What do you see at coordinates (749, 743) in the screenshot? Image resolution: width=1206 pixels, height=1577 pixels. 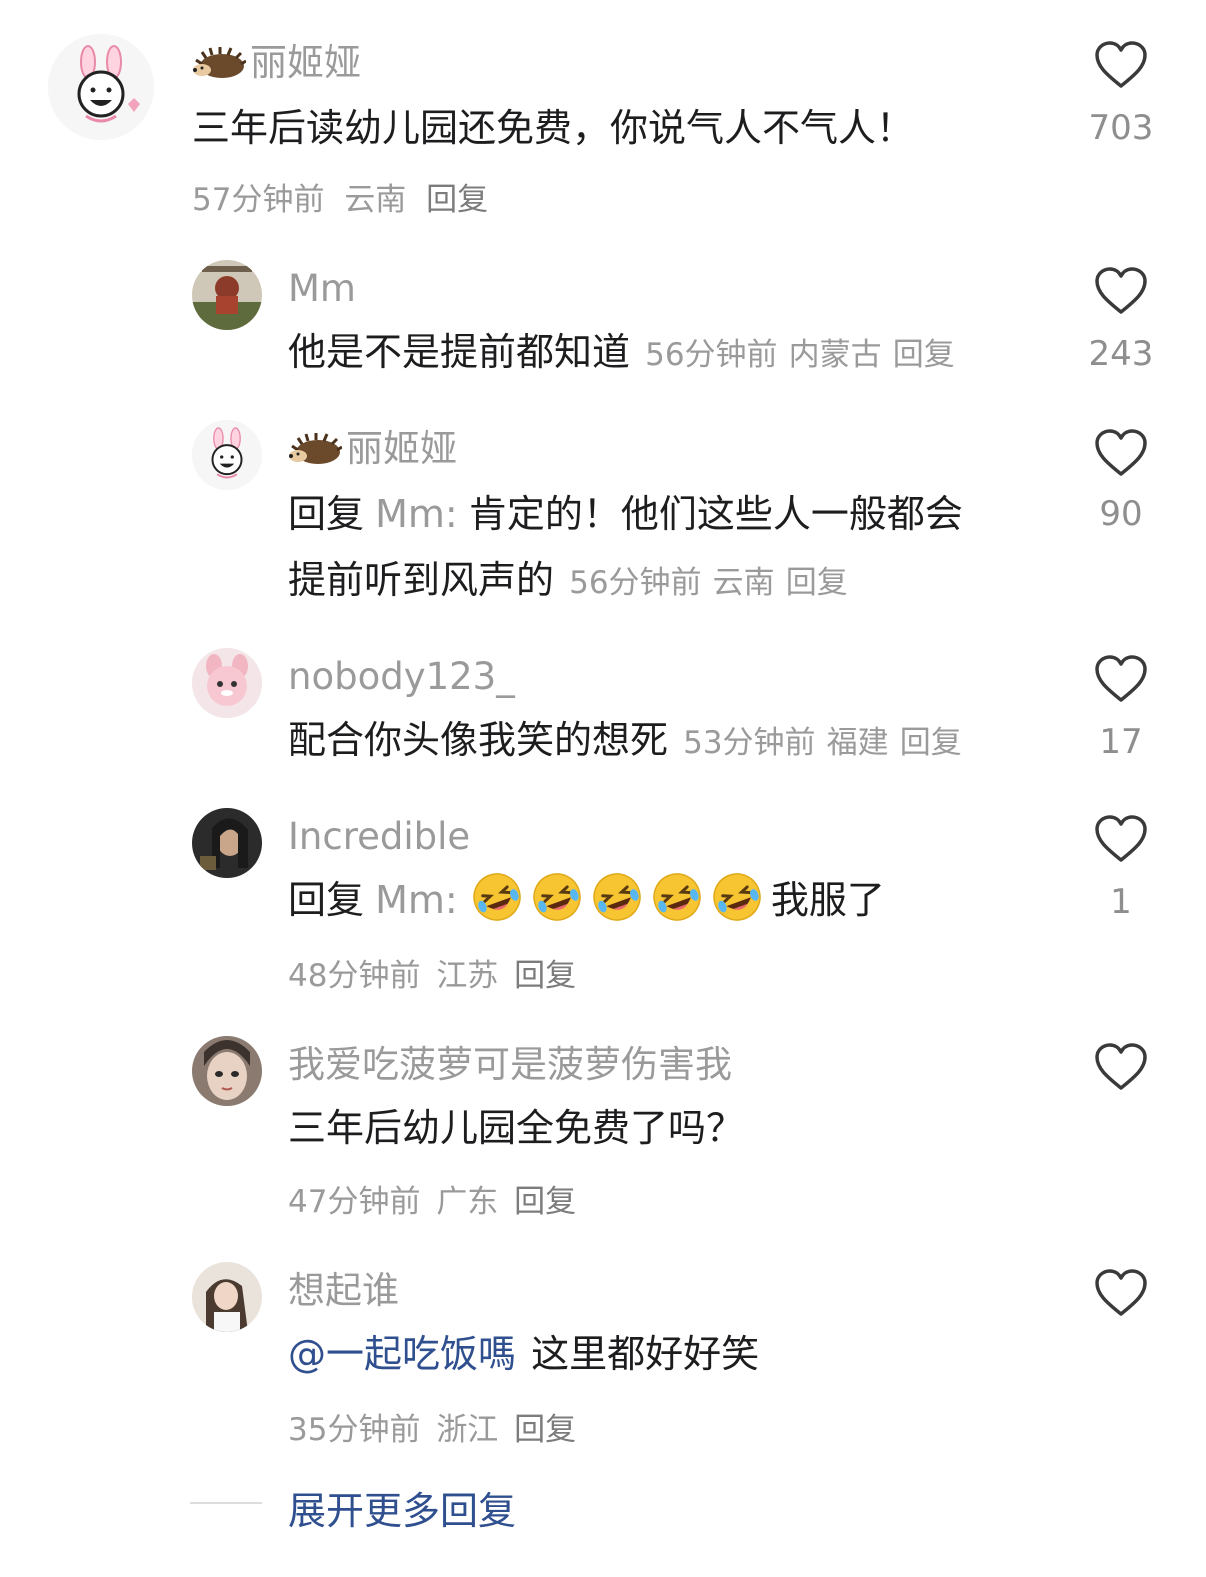 I see `comment-time: 53分钟前` at bounding box center [749, 743].